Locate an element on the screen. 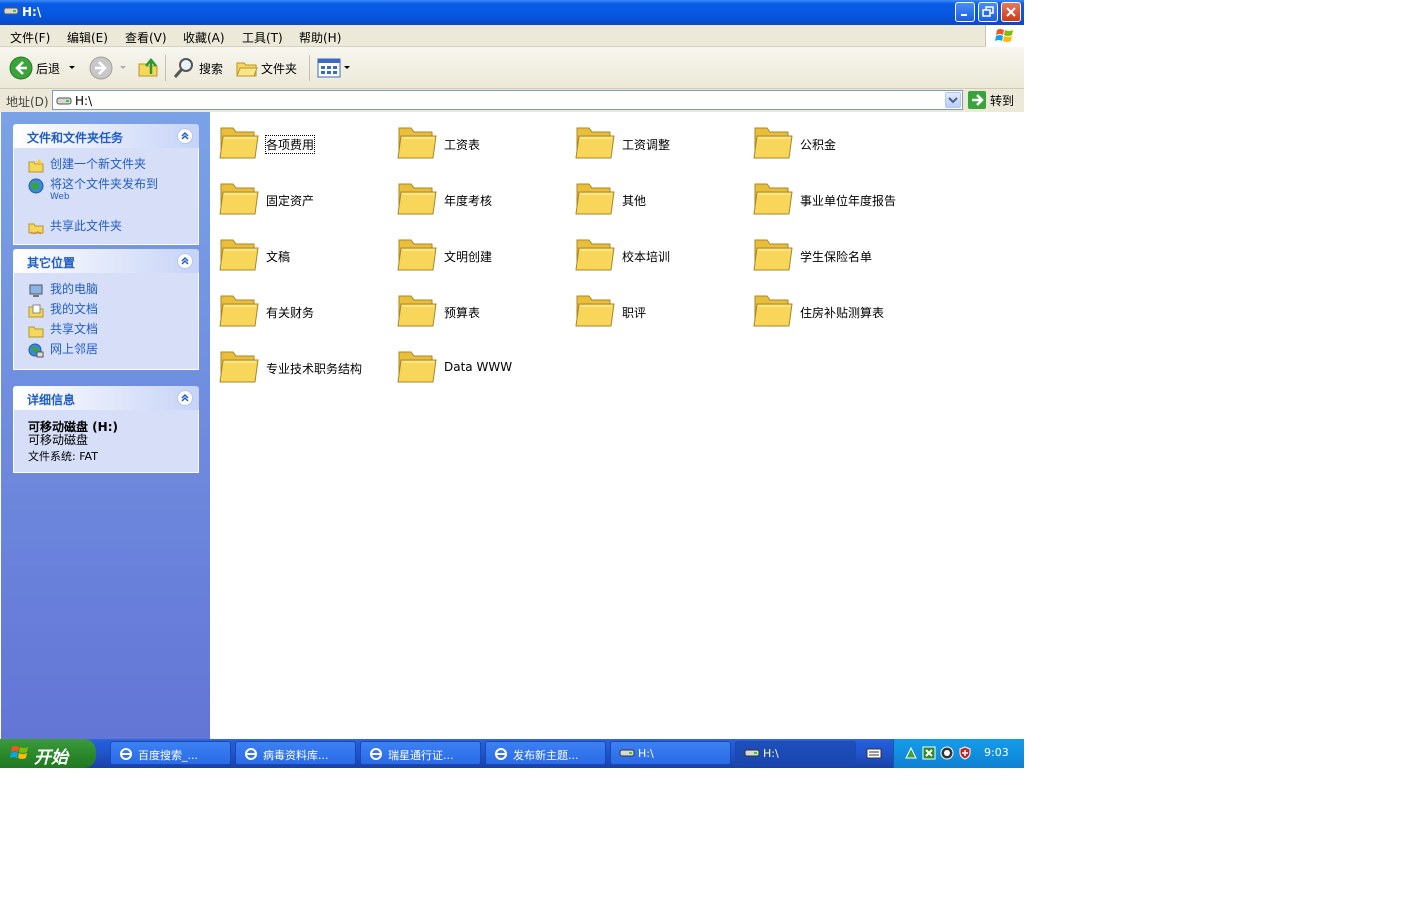 The height and width of the screenshot is (907, 1418). forward-dropdown is located at coordinates (123, 68).